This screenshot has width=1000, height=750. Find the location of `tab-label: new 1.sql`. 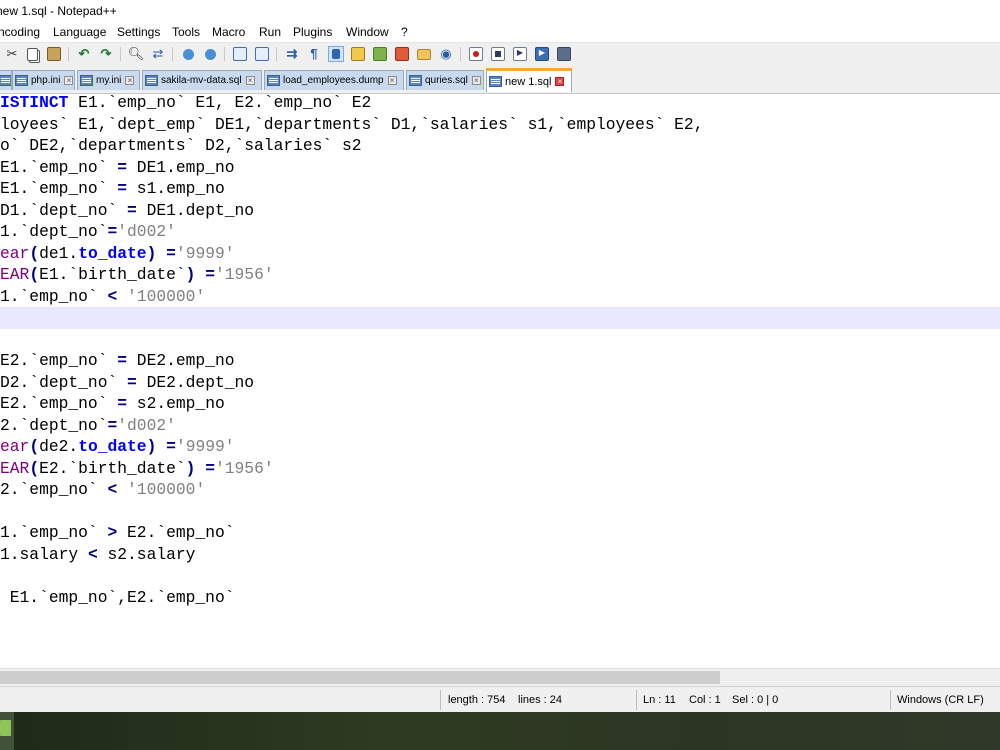

tab-label: new 1.sql is located at coordinates (528, 81).